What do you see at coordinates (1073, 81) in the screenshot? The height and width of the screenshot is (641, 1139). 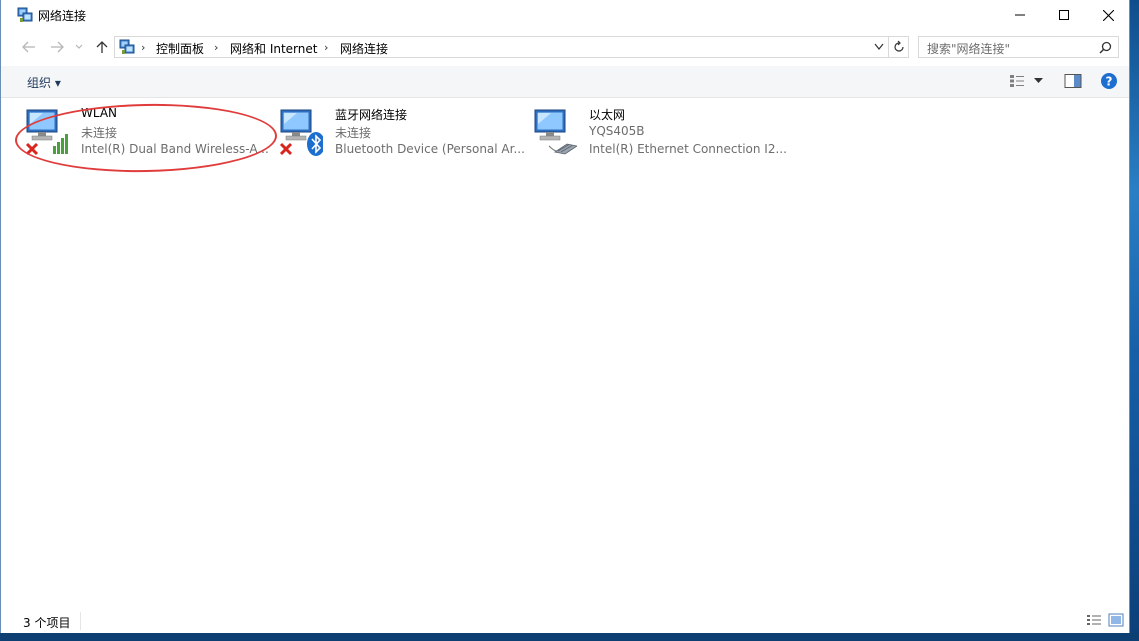 I see `preview-pane-icon` at bounding box center [1073, 81].